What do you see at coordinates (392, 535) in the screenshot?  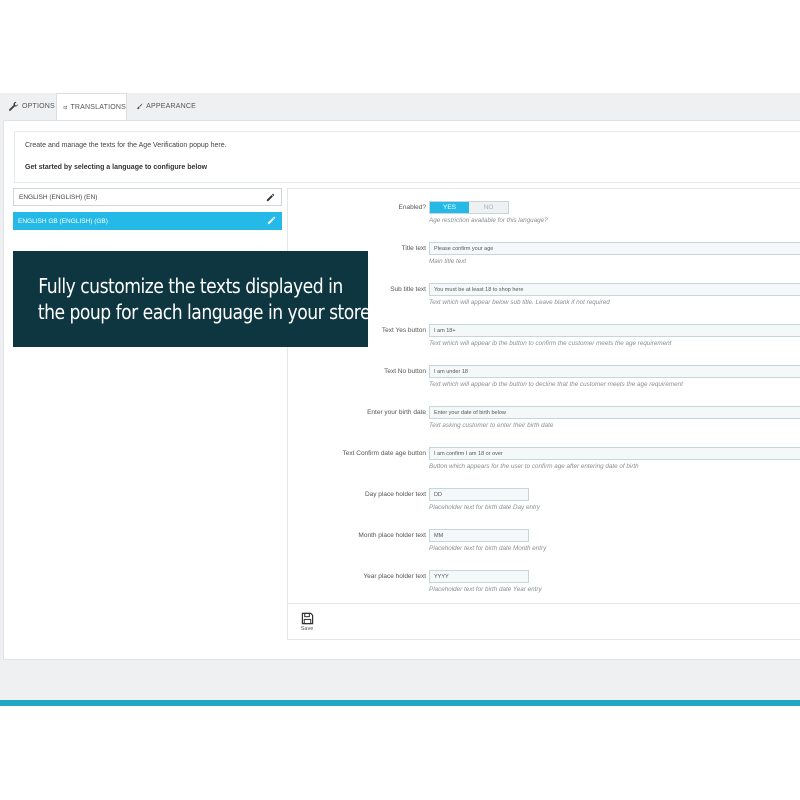 I see `field-label: Month place holder text` at bounding box center [392, 535].